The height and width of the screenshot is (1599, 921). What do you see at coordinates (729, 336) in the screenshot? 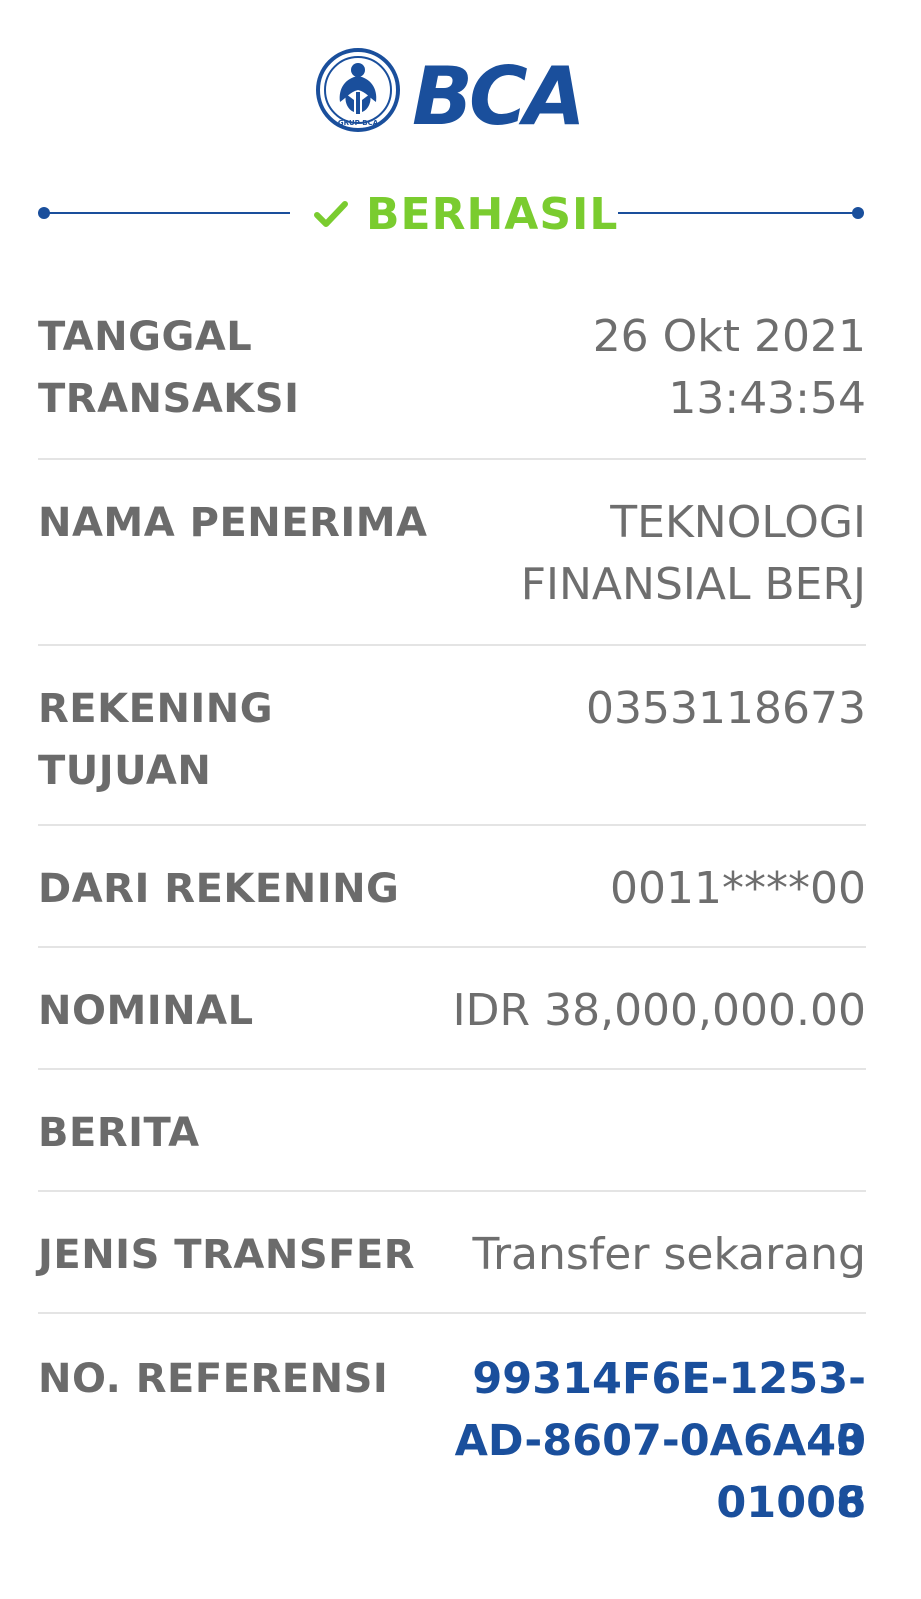
I see `tanggal-date-value: 26 Okt 2021` at bounding box center [729, 336].